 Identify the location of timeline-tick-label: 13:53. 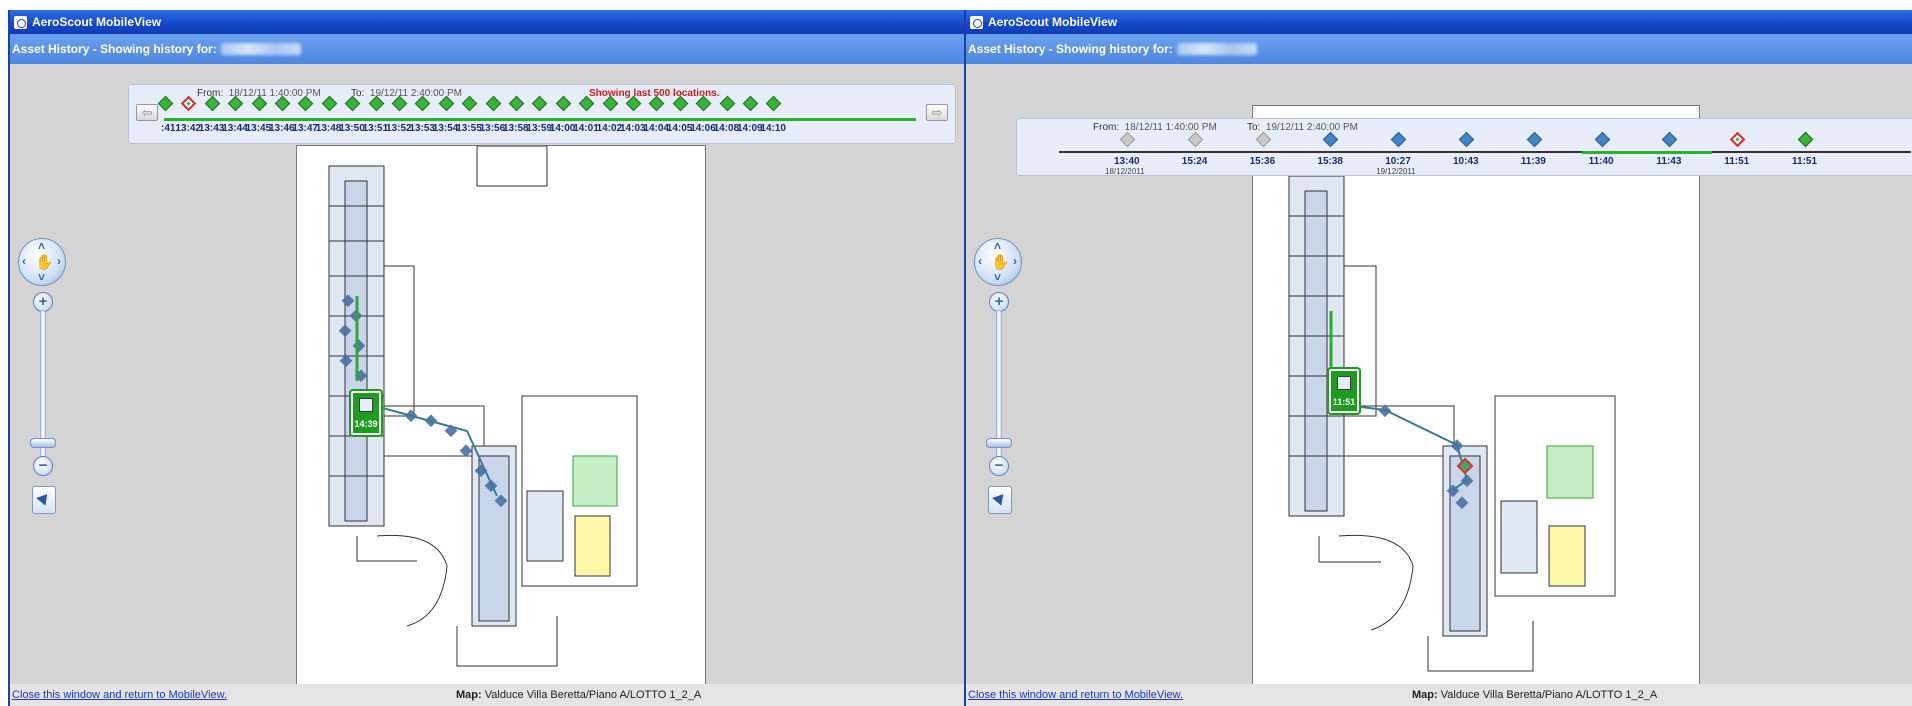
(422, 128).